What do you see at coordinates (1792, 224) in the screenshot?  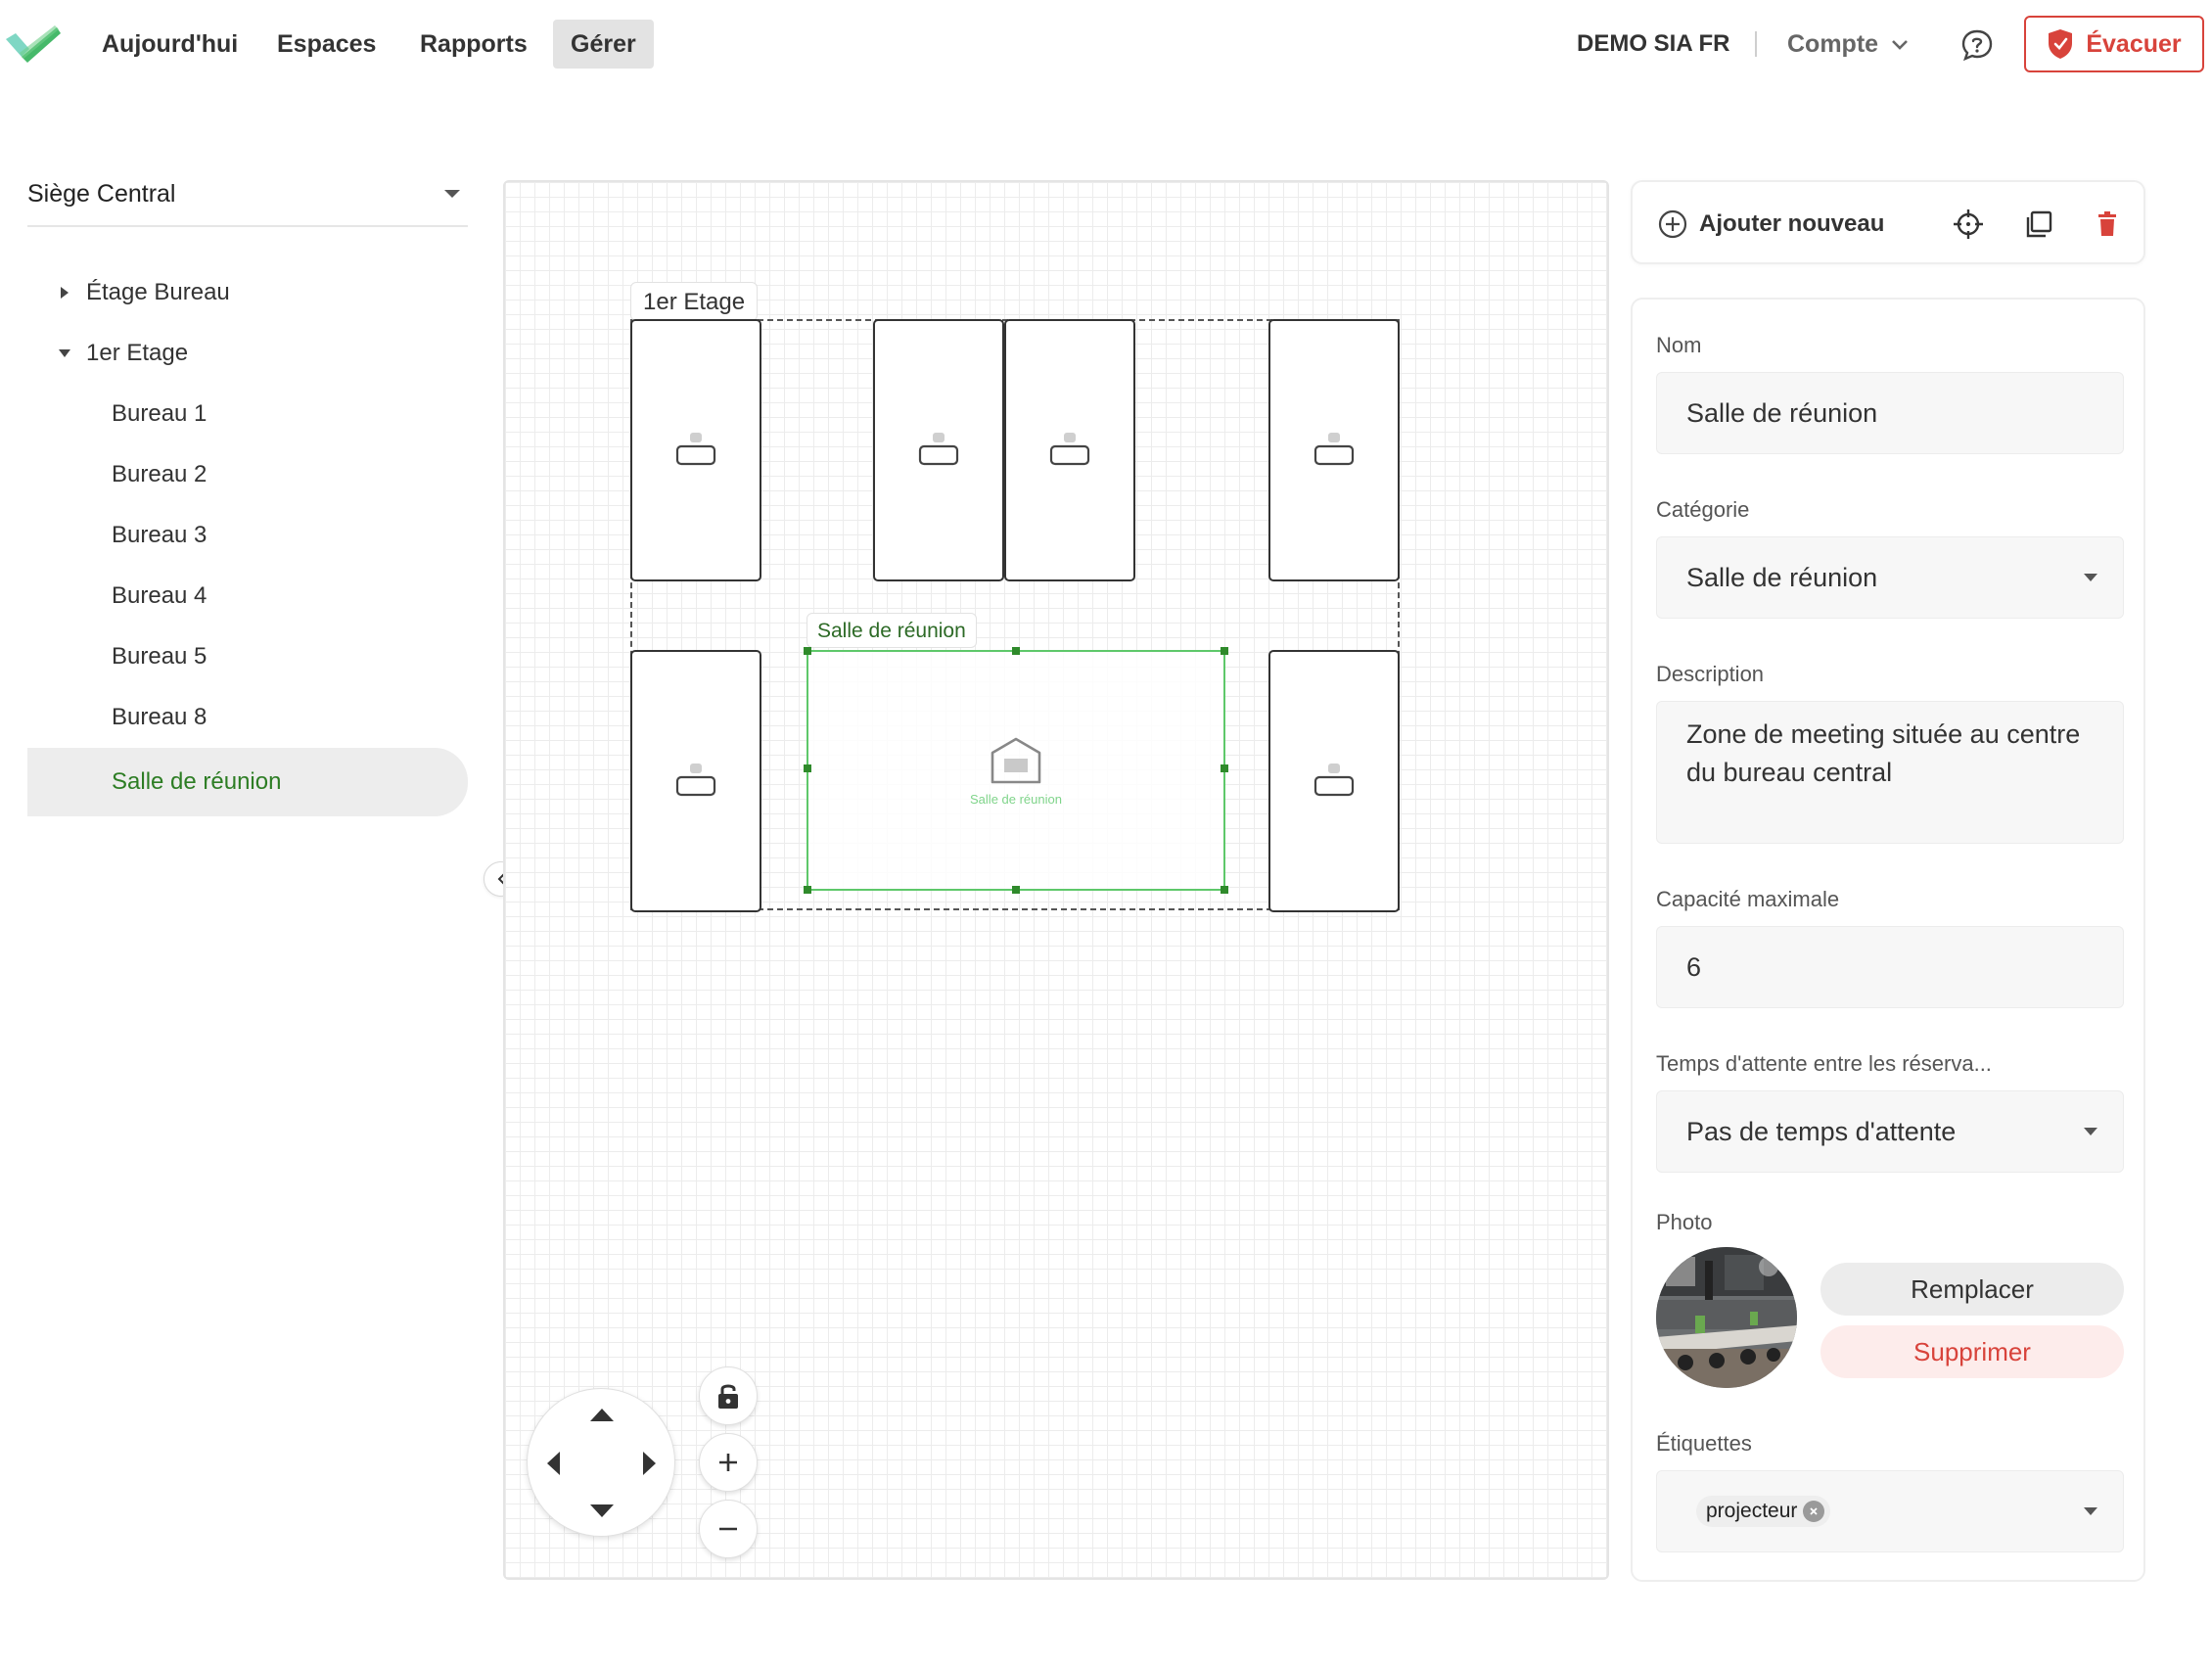 I see `add-new-label: Ajouter nouveau` at bounding box center [1792, 224].